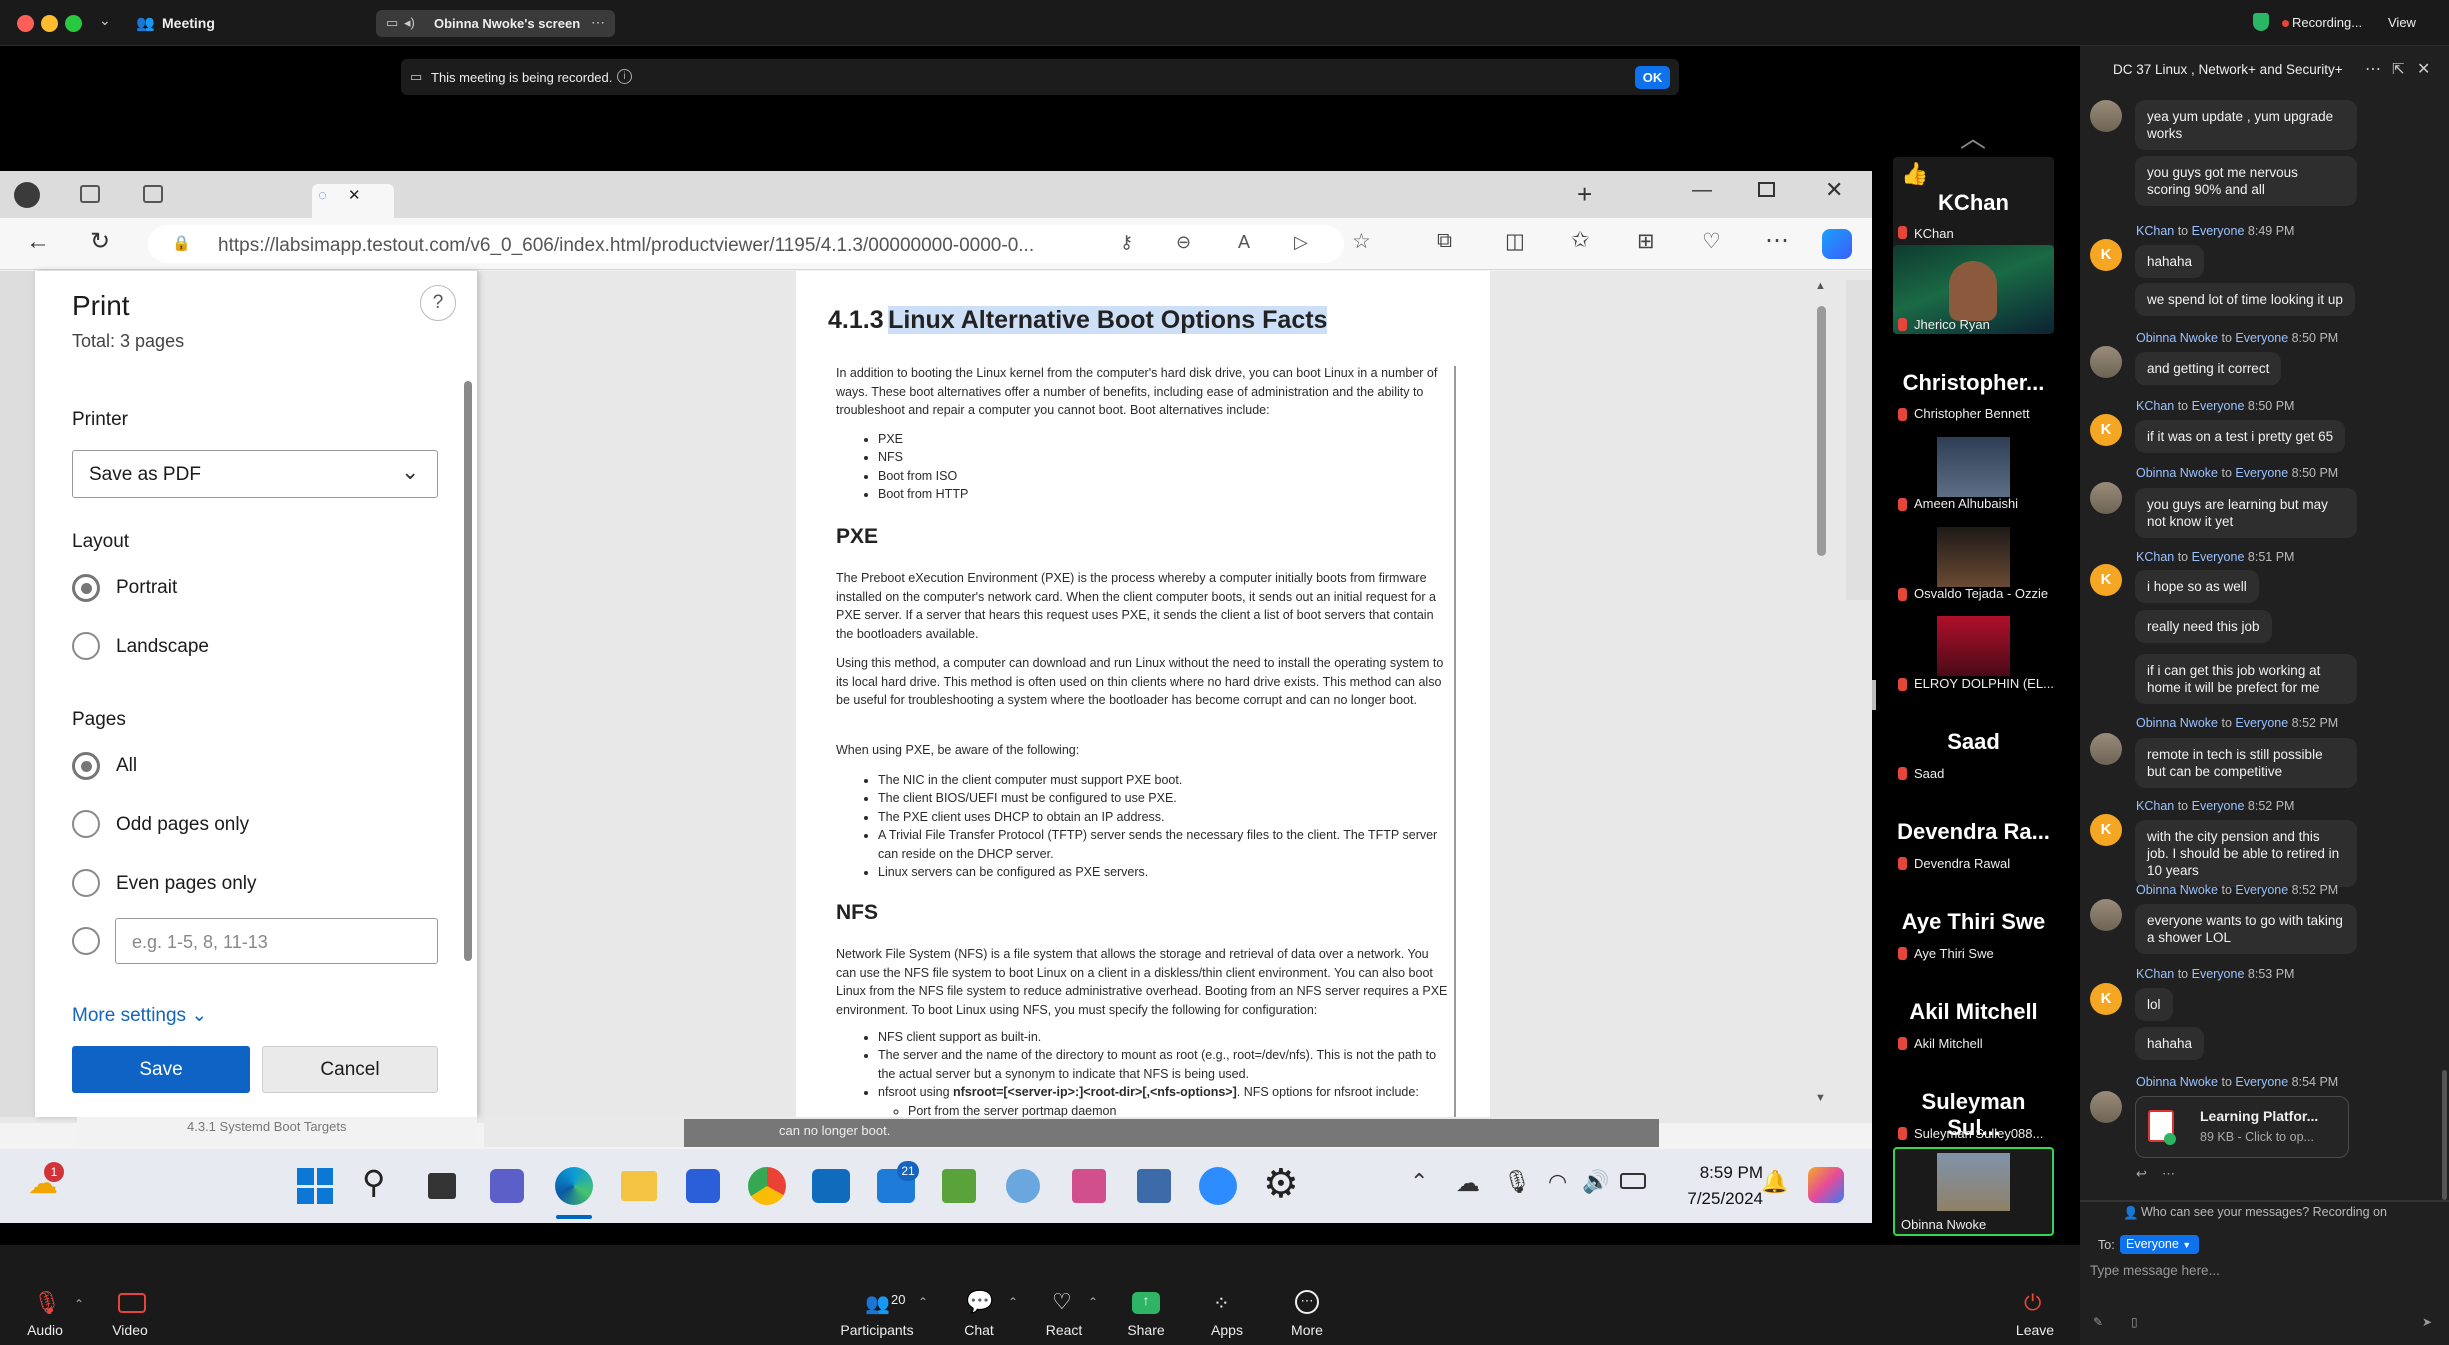 The height and width of the screenshot is (1345, 2449). I want to click on format-icon: ✎, so click(2098, 1322).